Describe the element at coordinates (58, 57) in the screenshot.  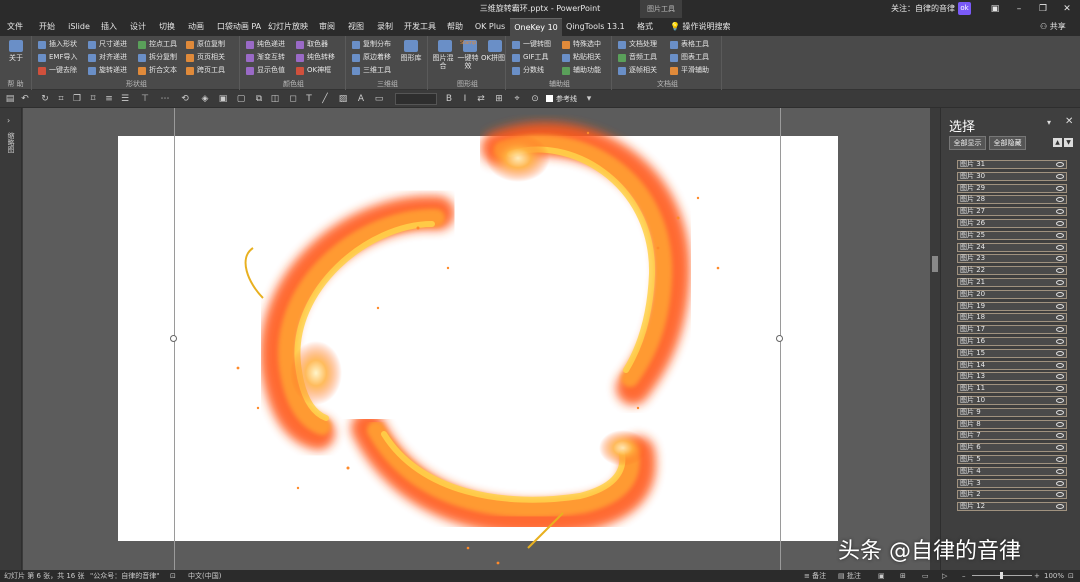
I see `emf-import-button: EMF导入` at that location.